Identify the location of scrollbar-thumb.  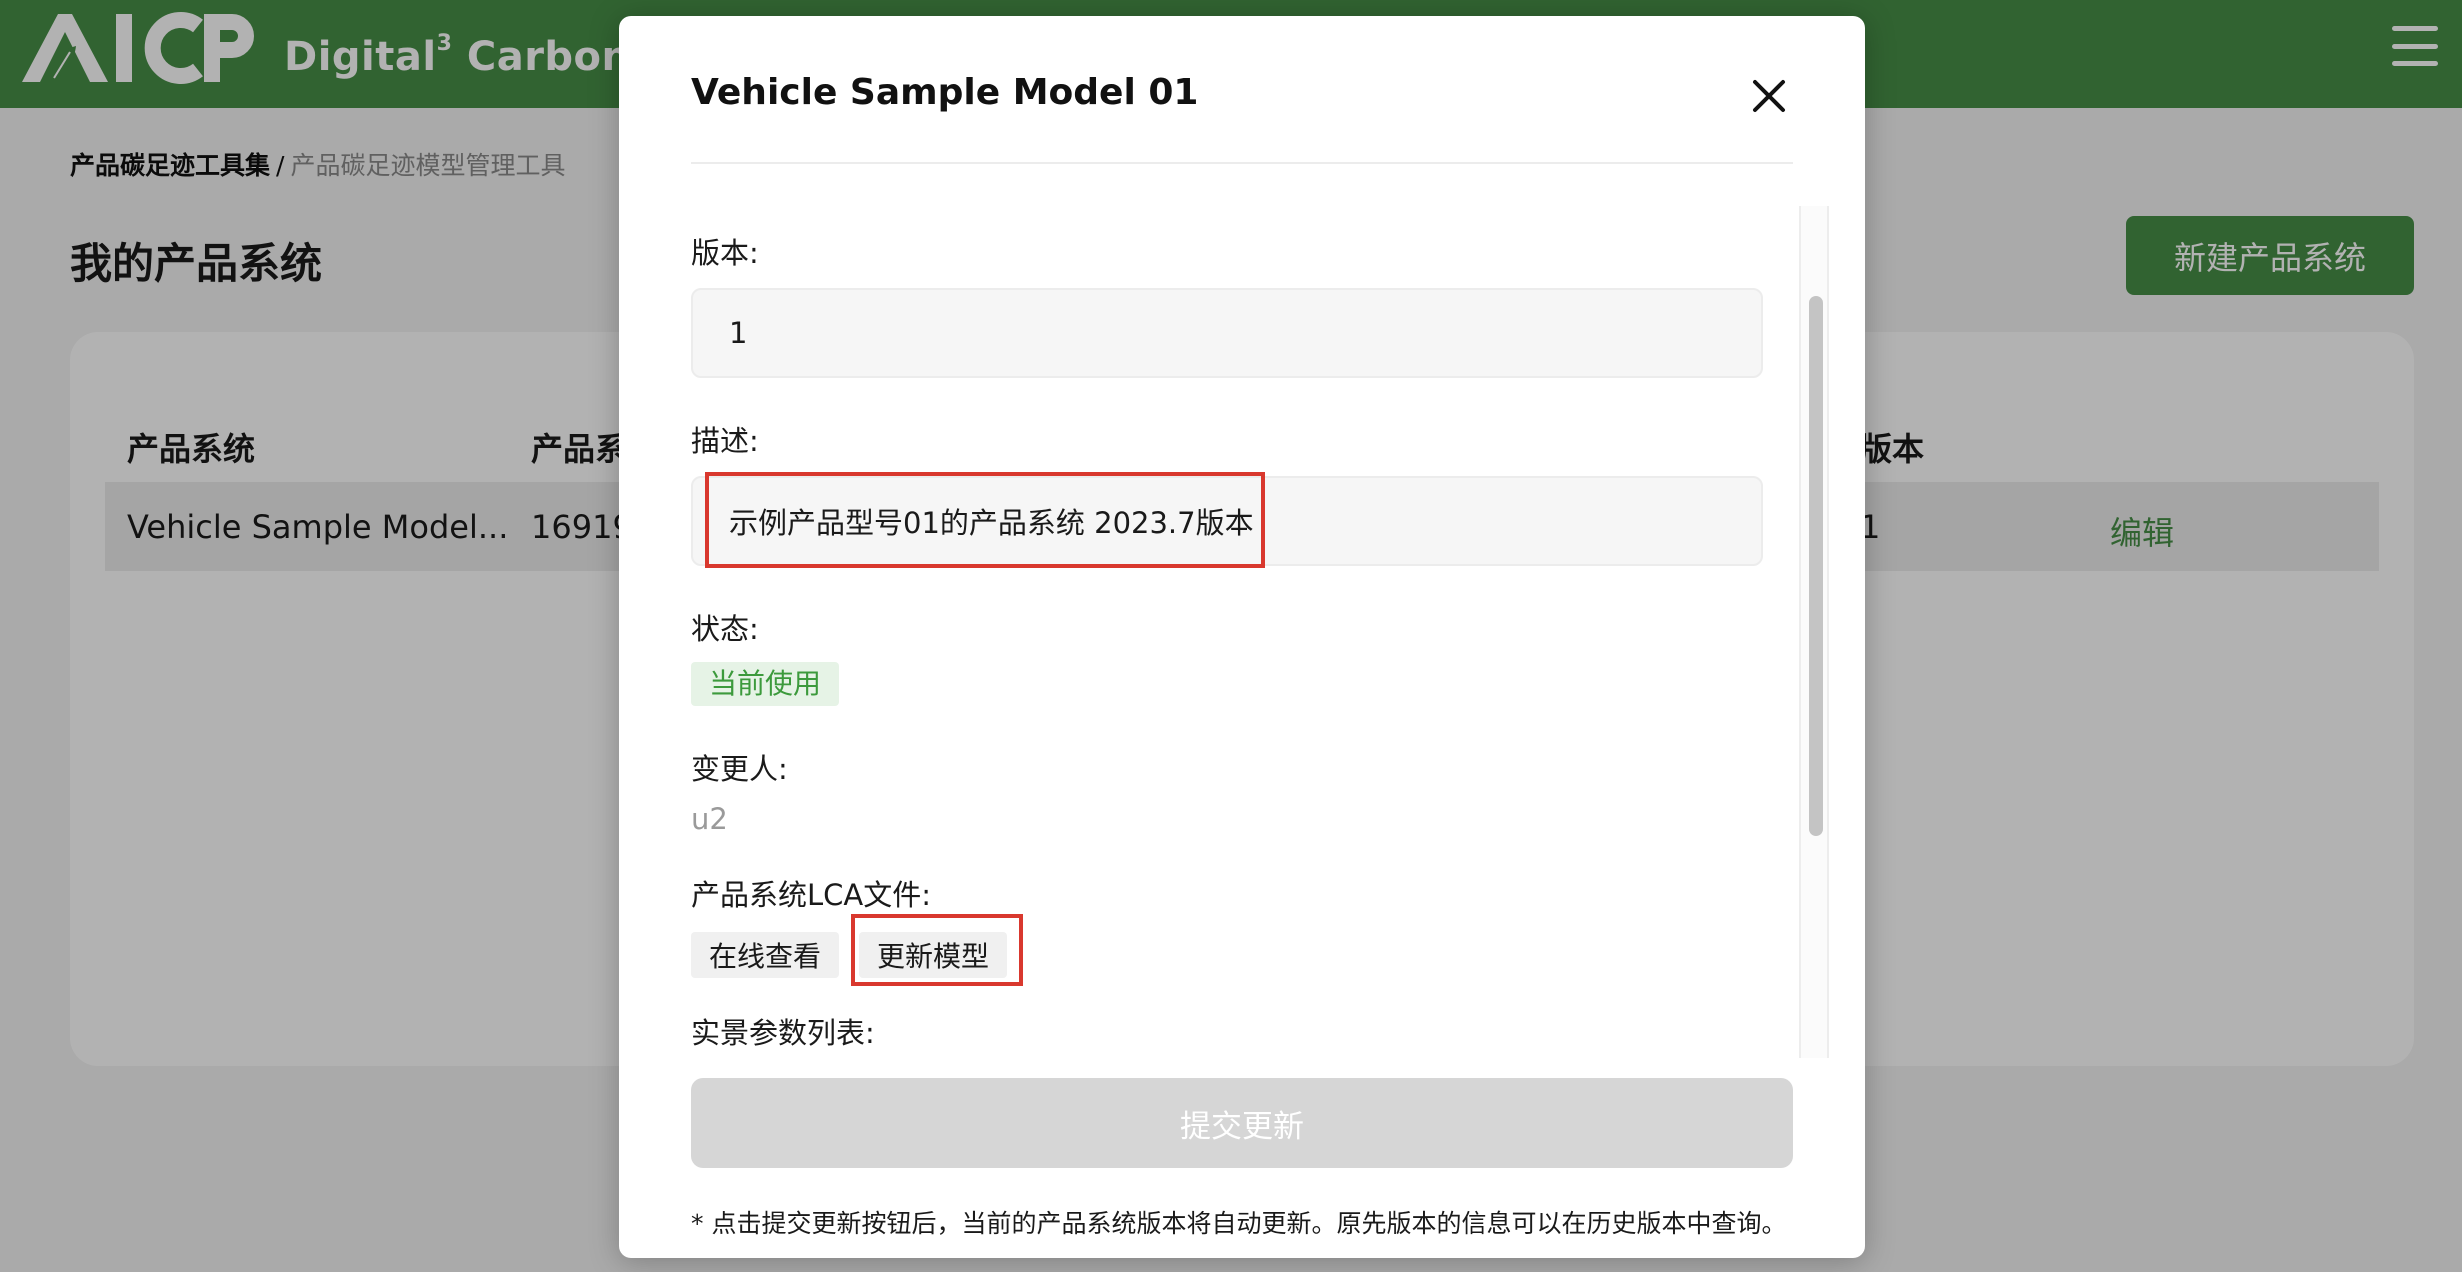
(1816, 566).